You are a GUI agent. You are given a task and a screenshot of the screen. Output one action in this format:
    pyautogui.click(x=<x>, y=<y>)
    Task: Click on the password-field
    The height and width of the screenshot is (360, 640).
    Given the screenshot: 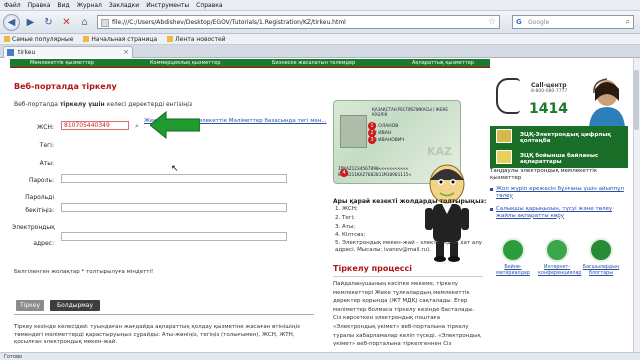 What is the action you would take?
    pyautogui.click(x=174, y=178)
    